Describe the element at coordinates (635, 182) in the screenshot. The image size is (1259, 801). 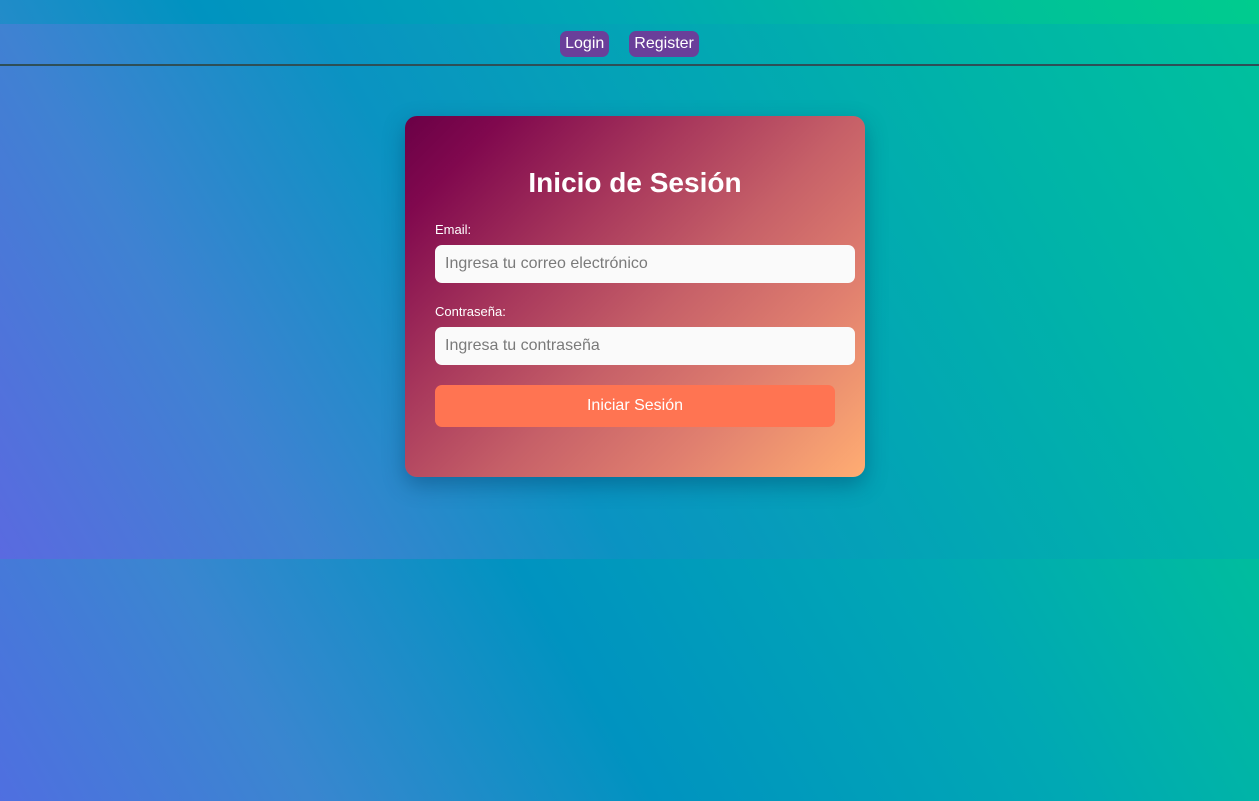
I see `login-title: Inicio de Sesión` at that location.